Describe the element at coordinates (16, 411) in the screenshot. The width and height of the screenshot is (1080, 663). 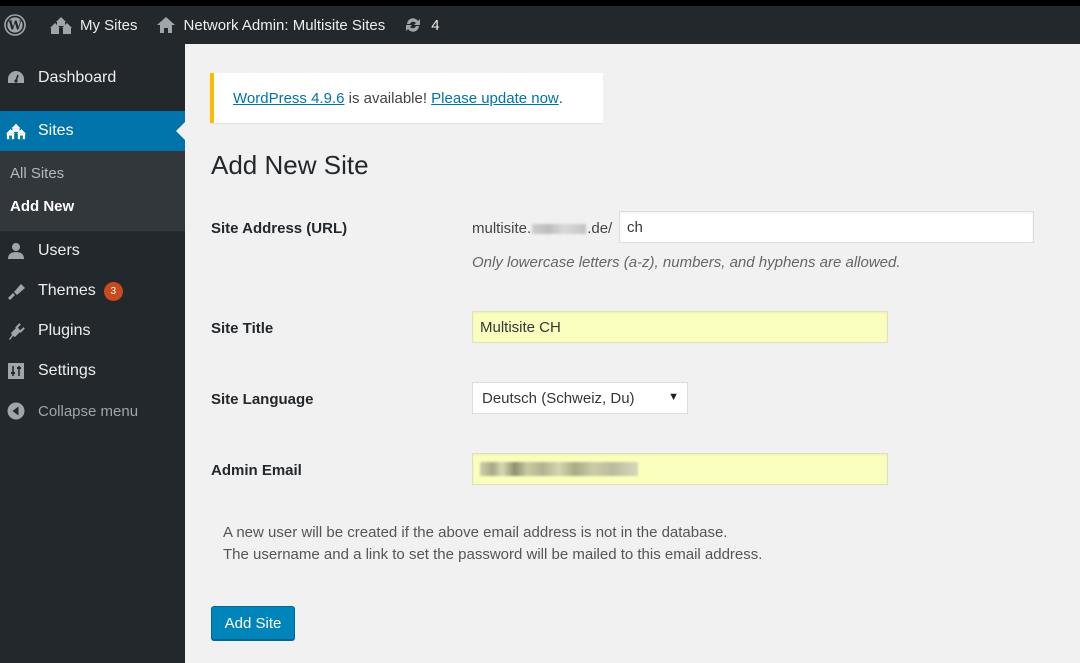
I see `collapse-arrow-icon` at that location.